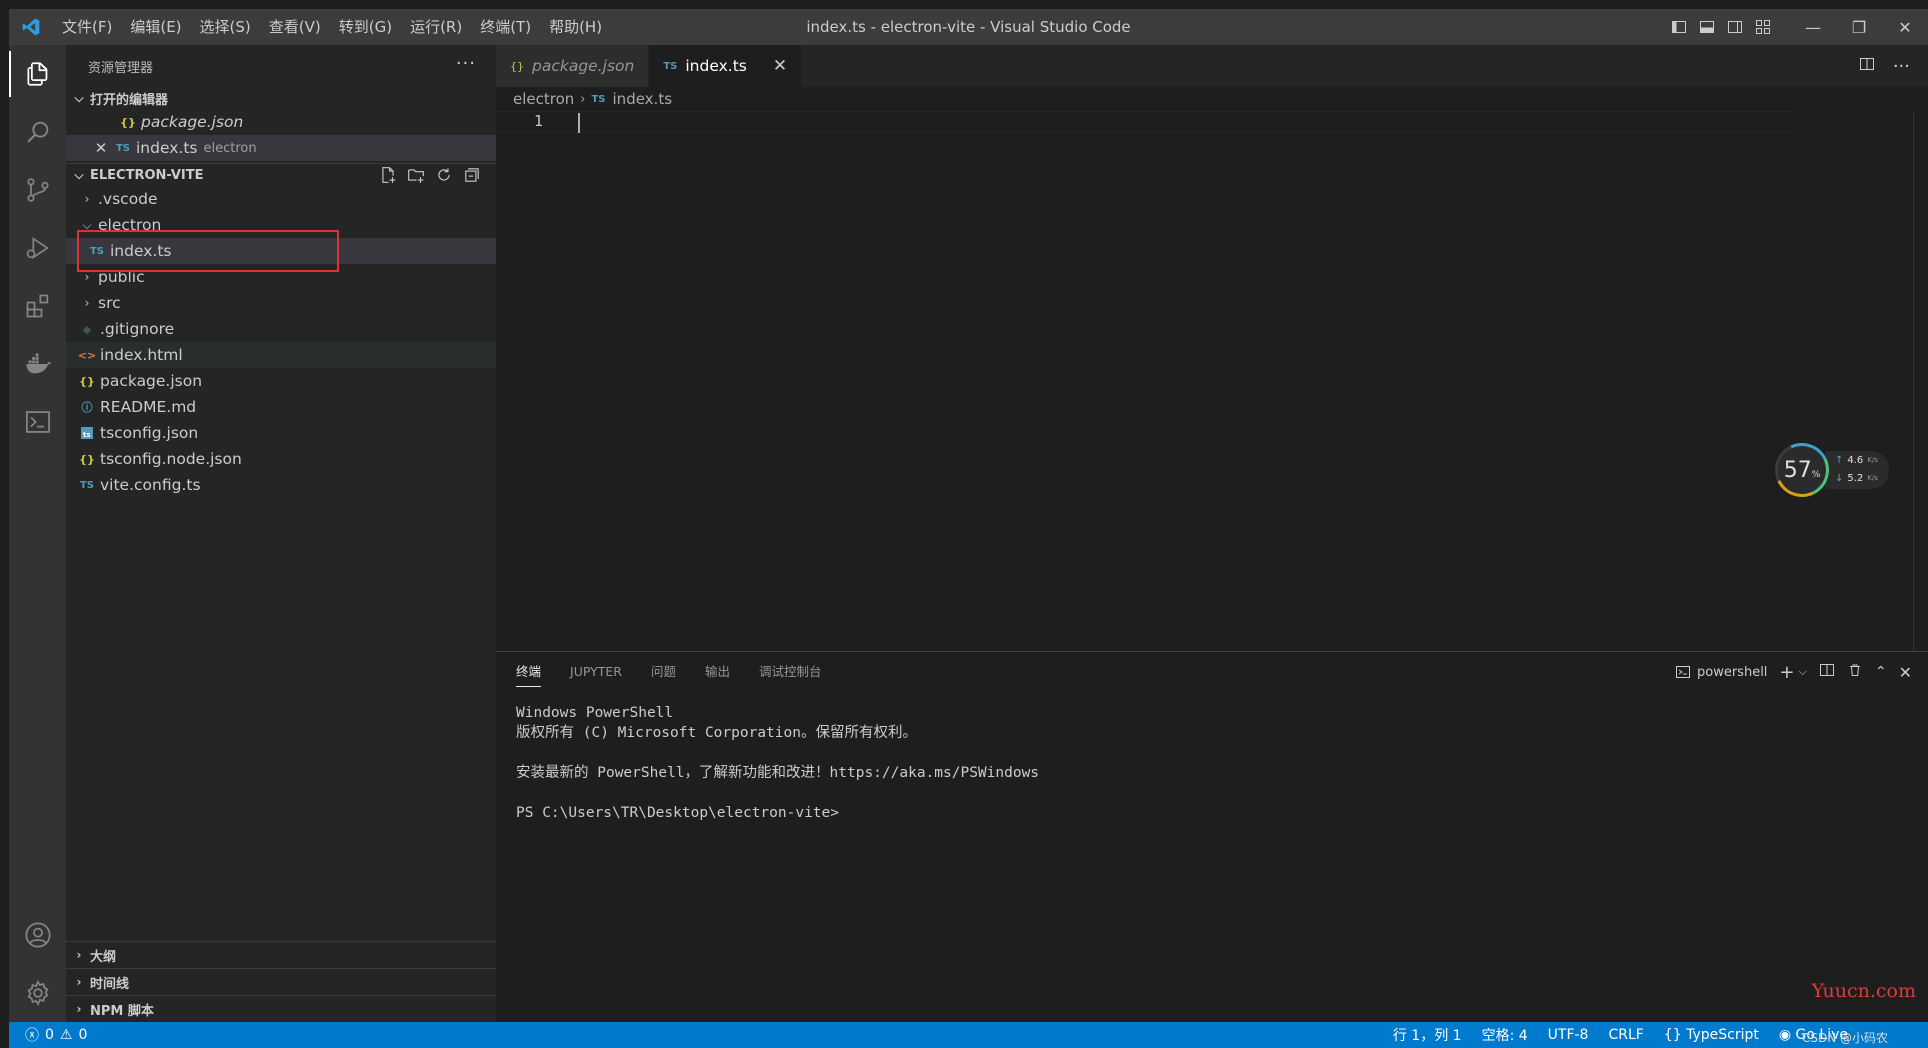 The width and height of the screenshot is (1928, 1048). What do you see at coordinates (579, 123) in the screenshot?
I see `text-cursor` at bounding box center [579, 123].